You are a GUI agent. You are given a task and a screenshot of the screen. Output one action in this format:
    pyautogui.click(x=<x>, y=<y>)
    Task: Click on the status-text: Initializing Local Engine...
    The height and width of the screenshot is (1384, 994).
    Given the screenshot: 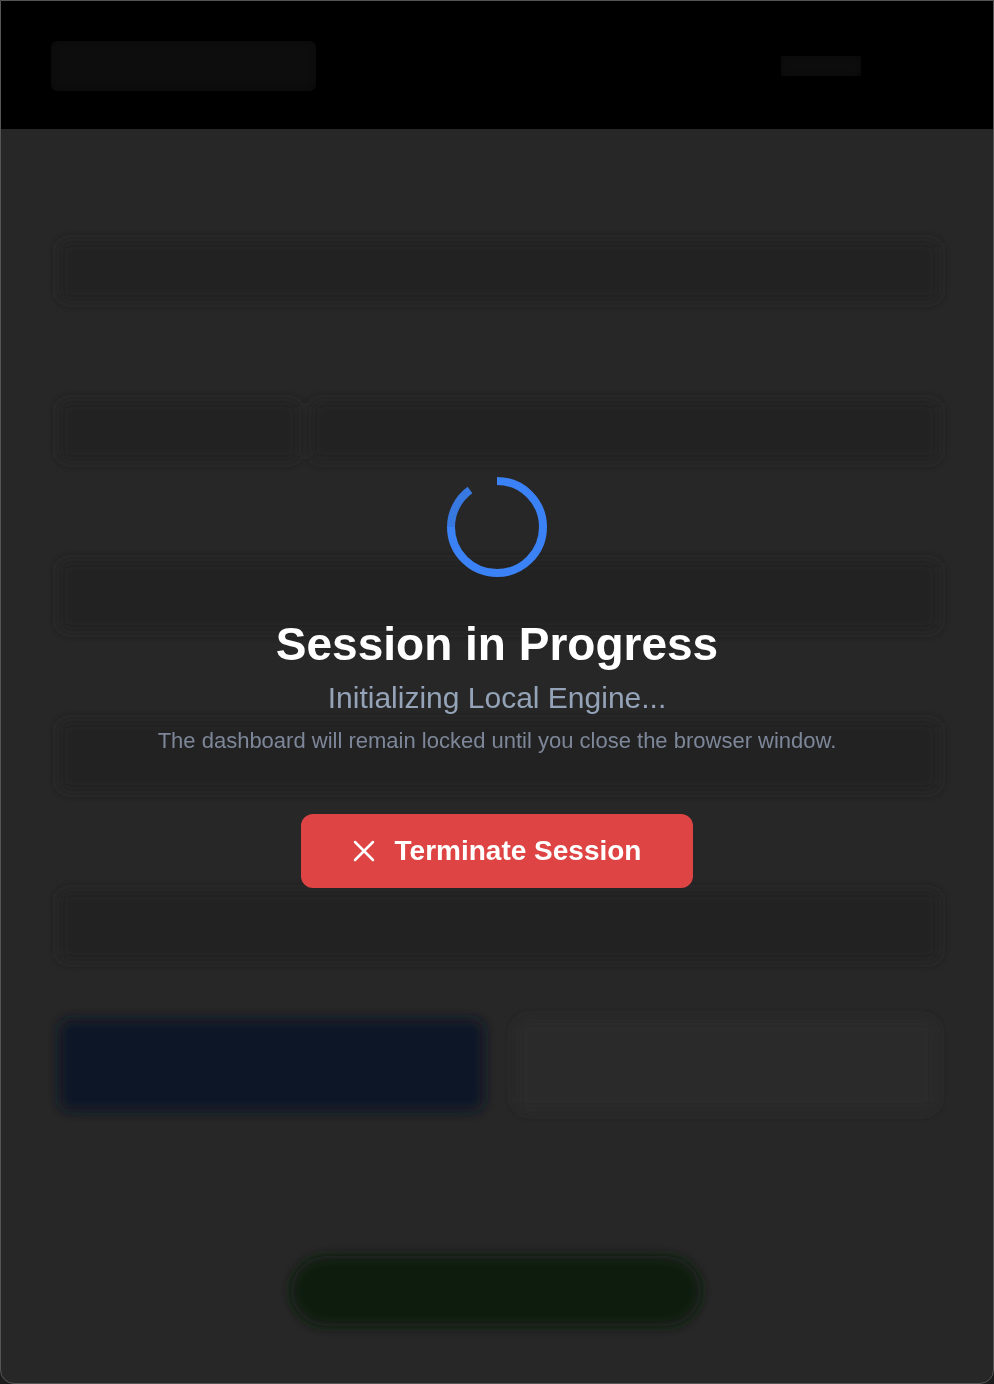 What is the action you would take?
    pyautogui.click(x=497, y=698)
    